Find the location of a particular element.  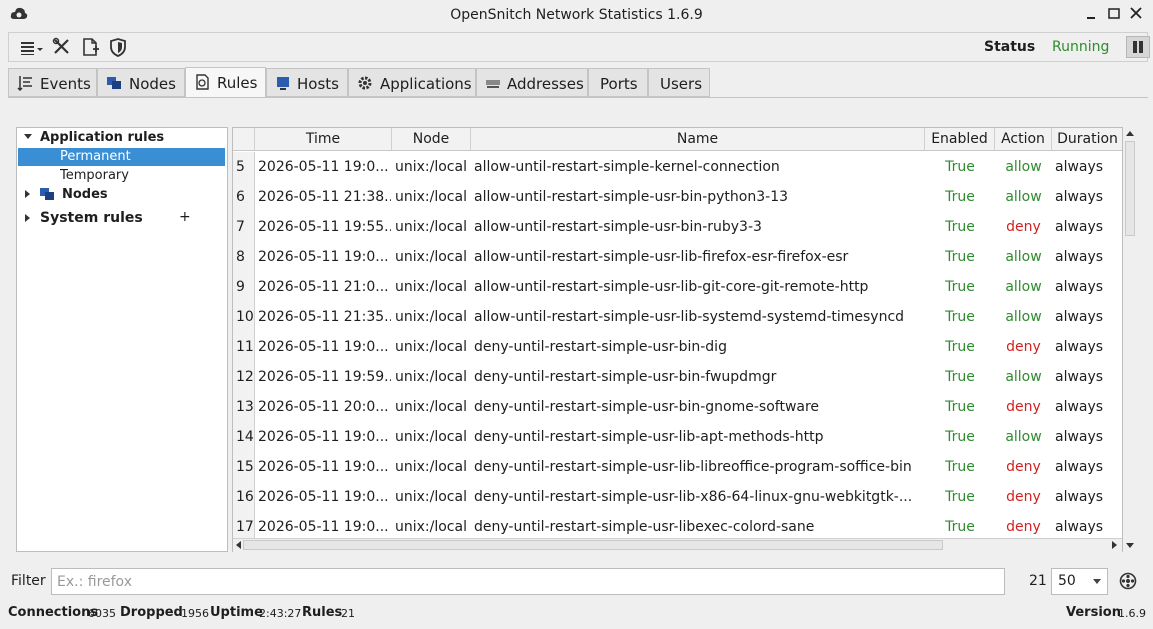

tab-rules: Rules is located at coordinates (225, 82).